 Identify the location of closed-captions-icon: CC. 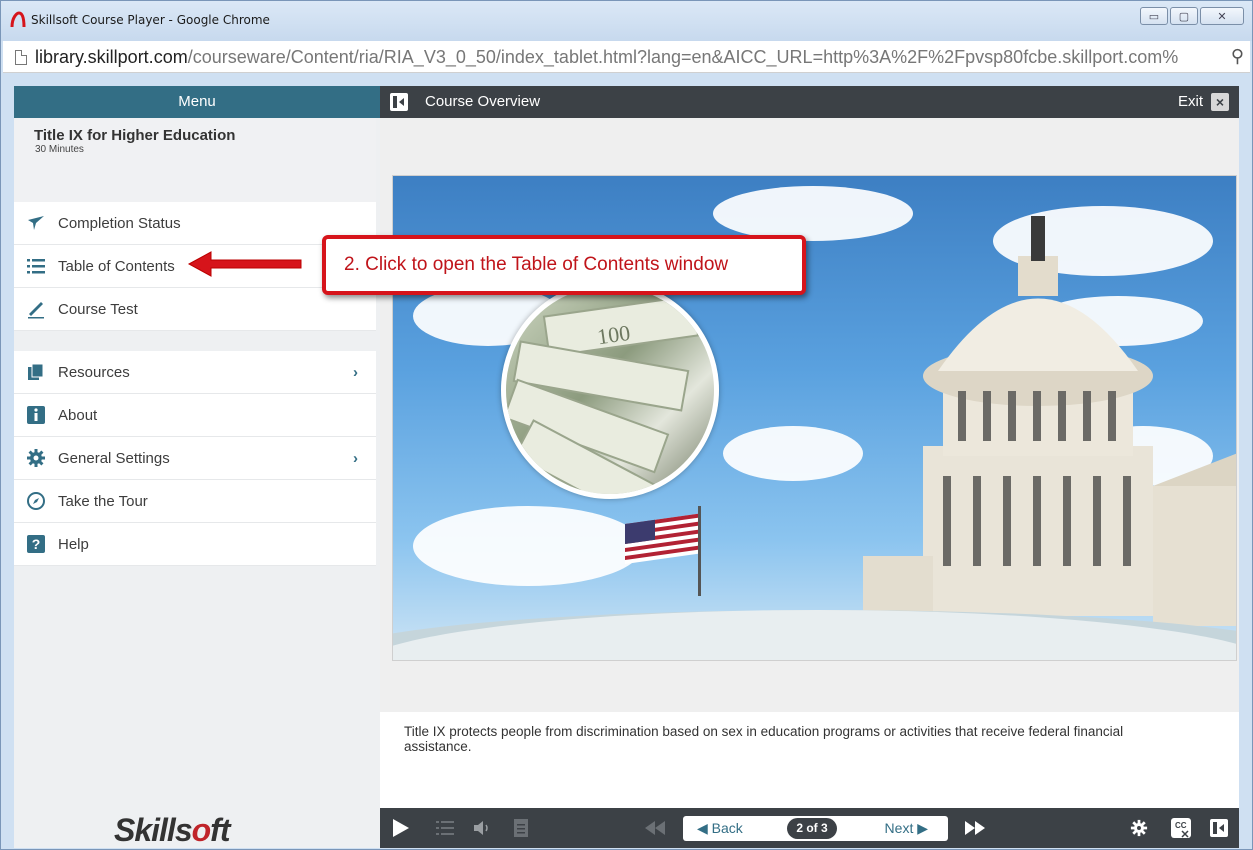
(1181, 828).